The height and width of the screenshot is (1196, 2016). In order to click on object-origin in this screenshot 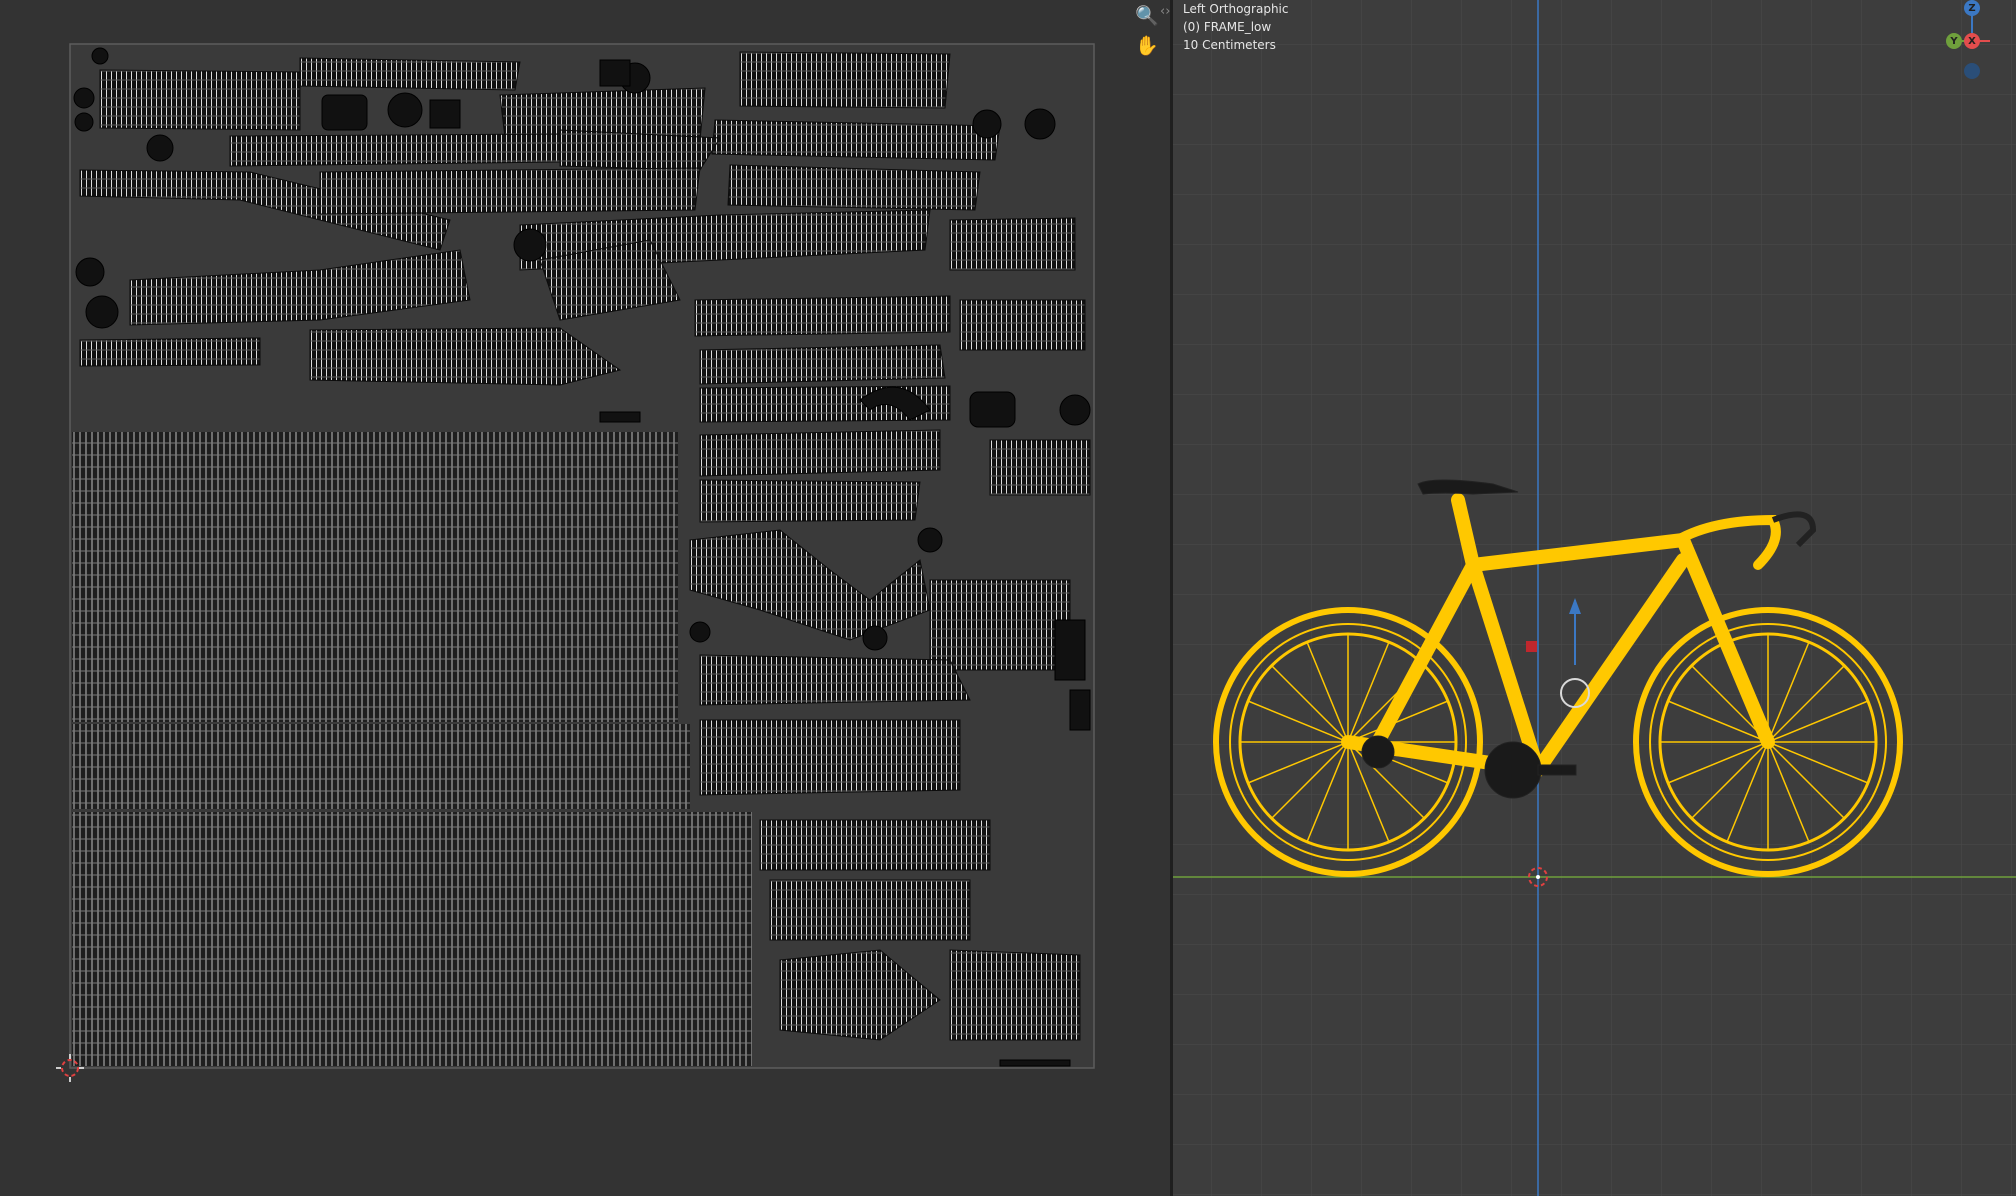, I will do `click(1531, 646)`.